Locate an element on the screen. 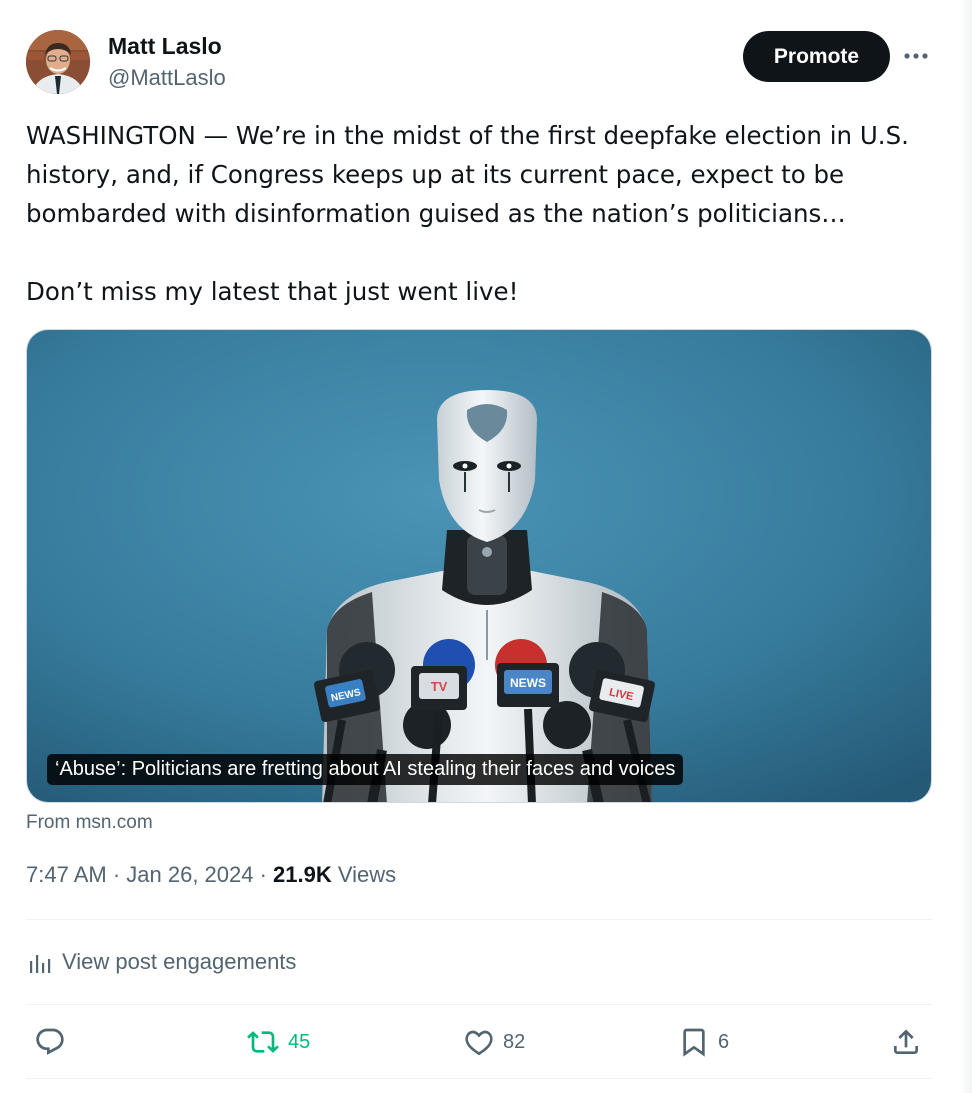 Image resolution: width=972 pixels, height=1093 pixels. retweet-button: 45 is located at coordinates (278, 1042).